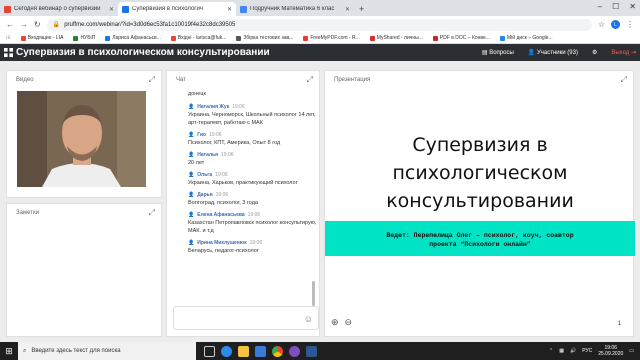  What do you see at coordinates (226, 351) in the screenshot?
I see `edge-icon` at bounding box center [226, 351].